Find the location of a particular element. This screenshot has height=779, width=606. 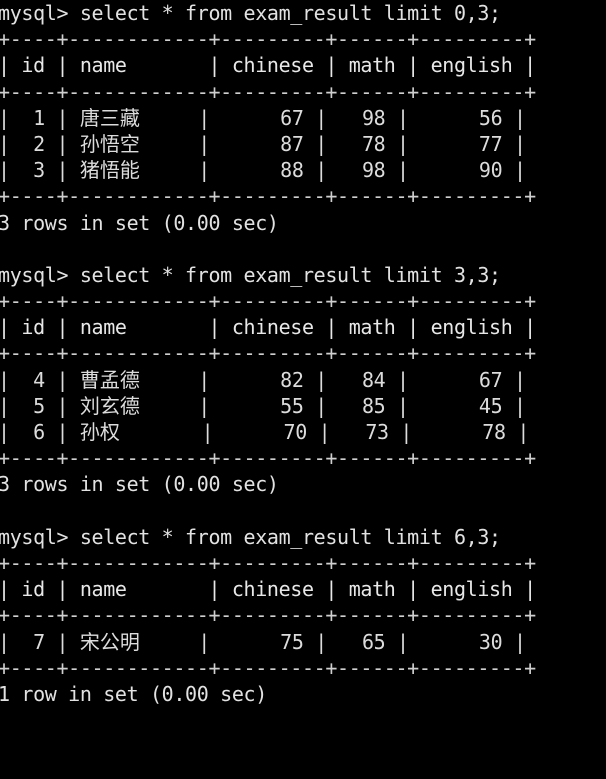

row-score-cells: | 88 | 98 | 90 | is located at coordinates (332, 170).